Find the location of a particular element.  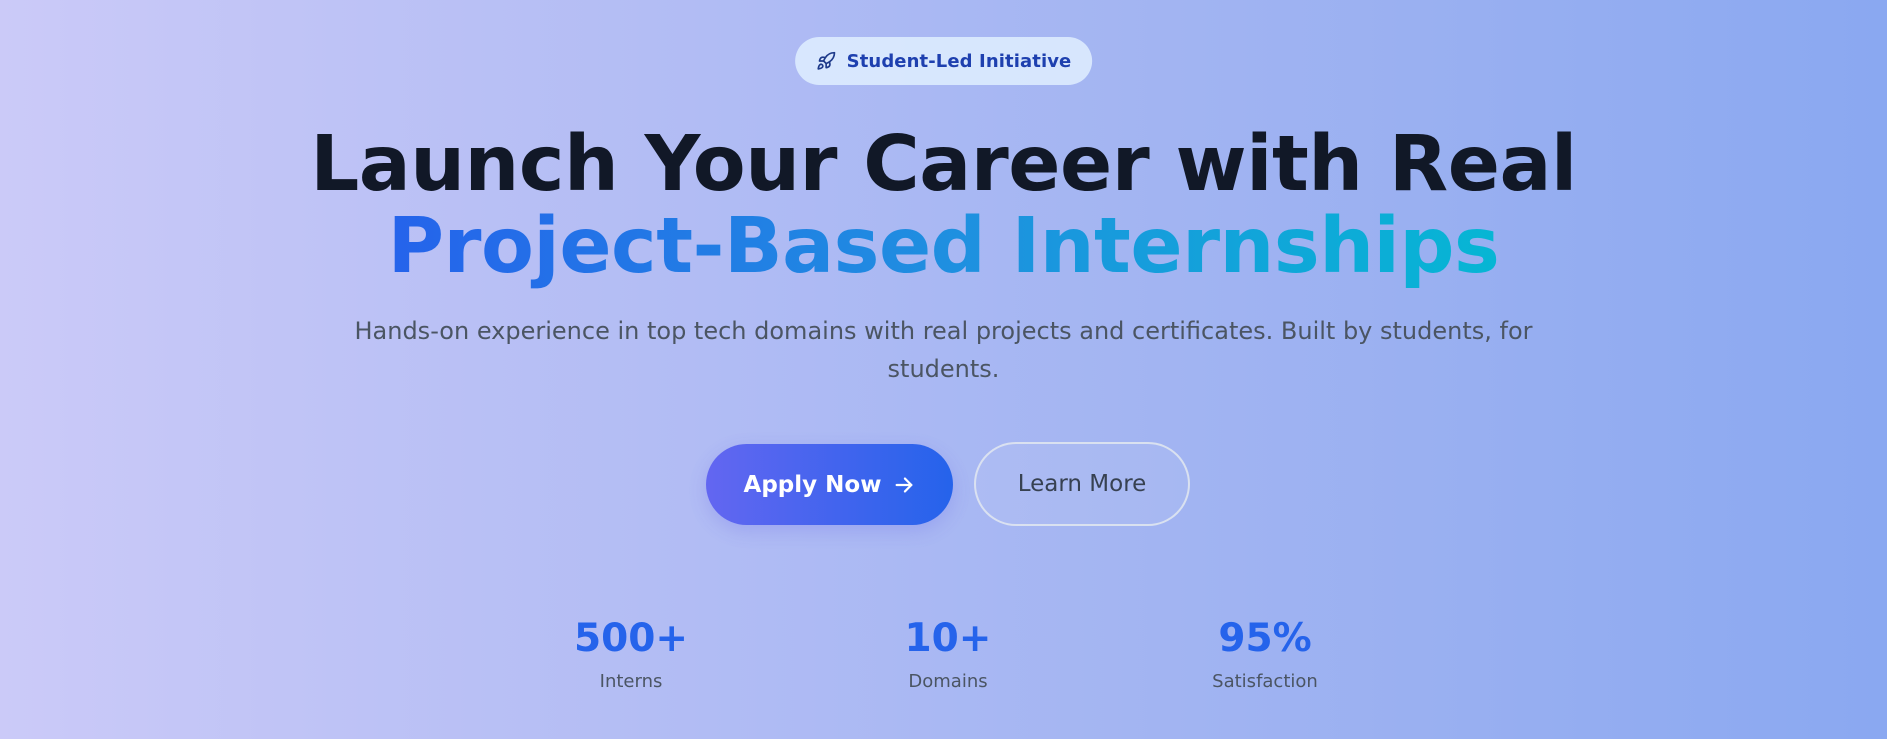

rocket-icon is located at coordinates (826, 61).